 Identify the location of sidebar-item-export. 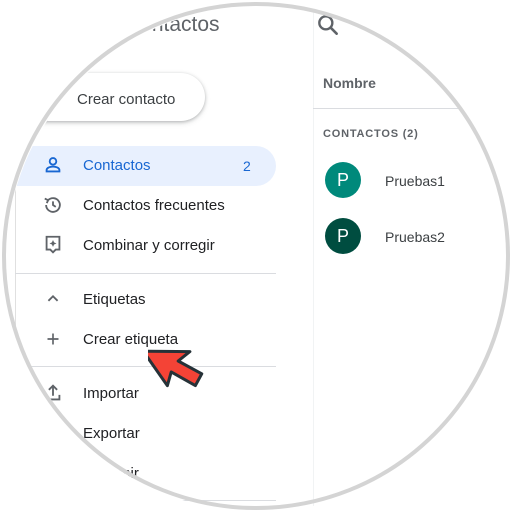
(143, 434).